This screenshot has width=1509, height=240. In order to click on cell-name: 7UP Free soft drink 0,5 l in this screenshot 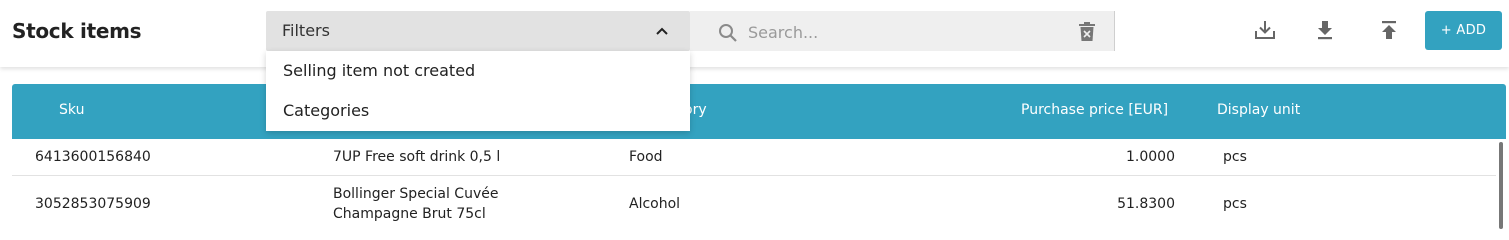, I will do `click(417, 157)`.